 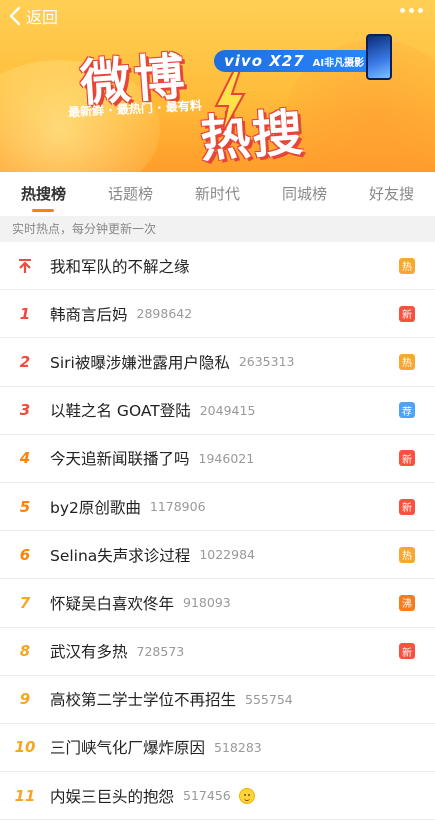 What do you see at coordinates (25, 795) in the screenshot?
I see `item-rank: 11` at bounding box center [25, 795].